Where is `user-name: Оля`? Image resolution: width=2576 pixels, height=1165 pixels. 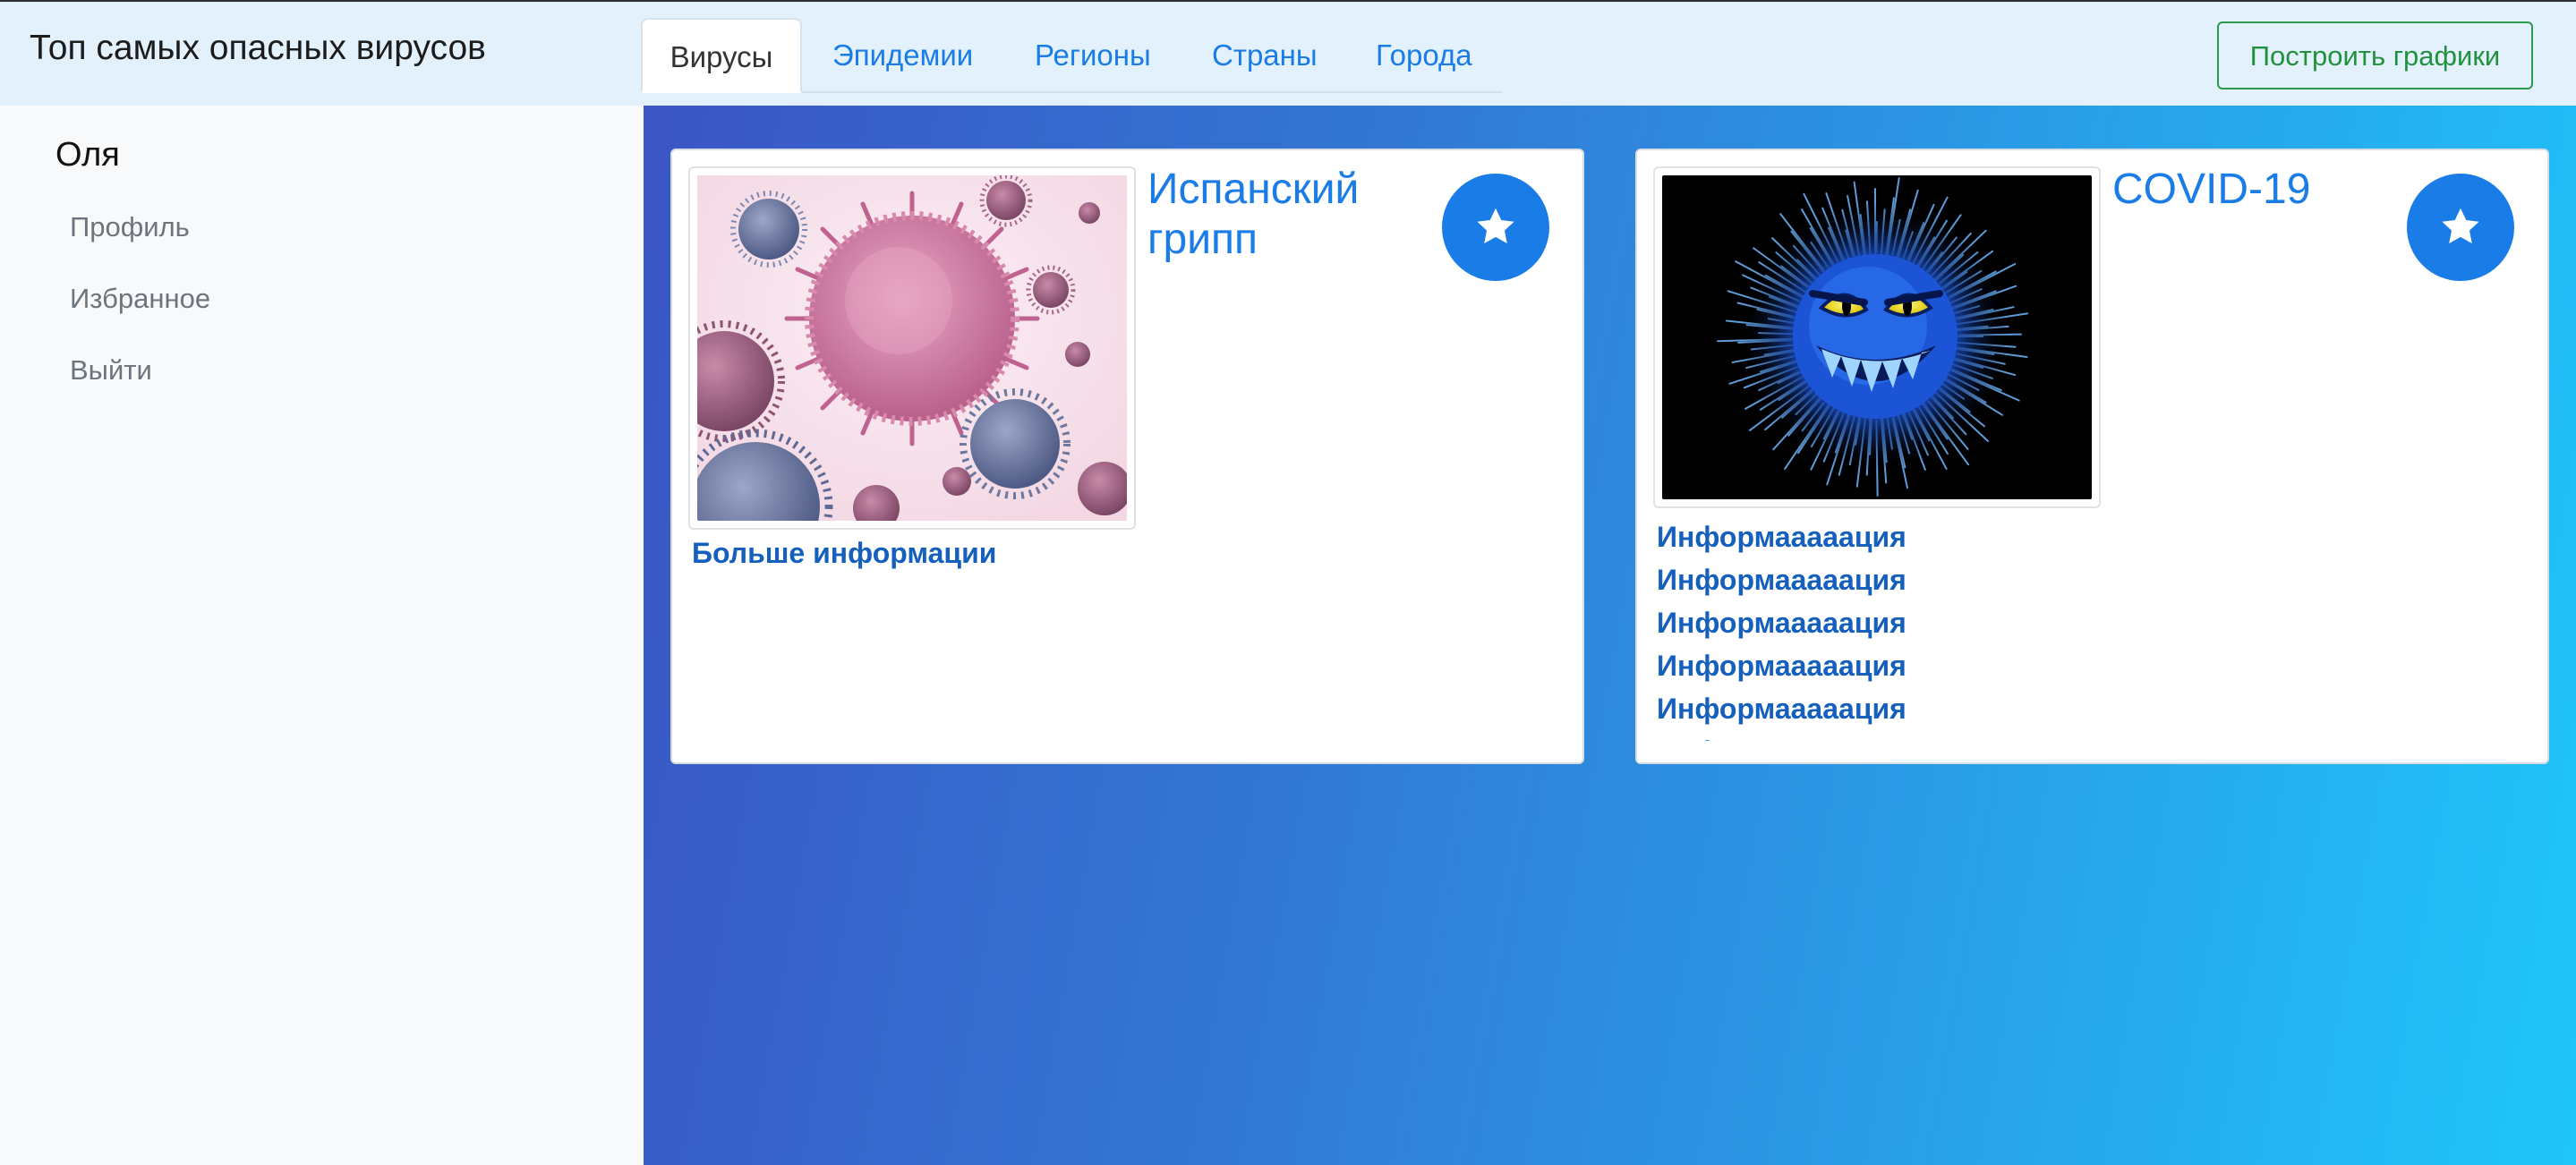 user-name: Оля is located at coordinates (87, 155).